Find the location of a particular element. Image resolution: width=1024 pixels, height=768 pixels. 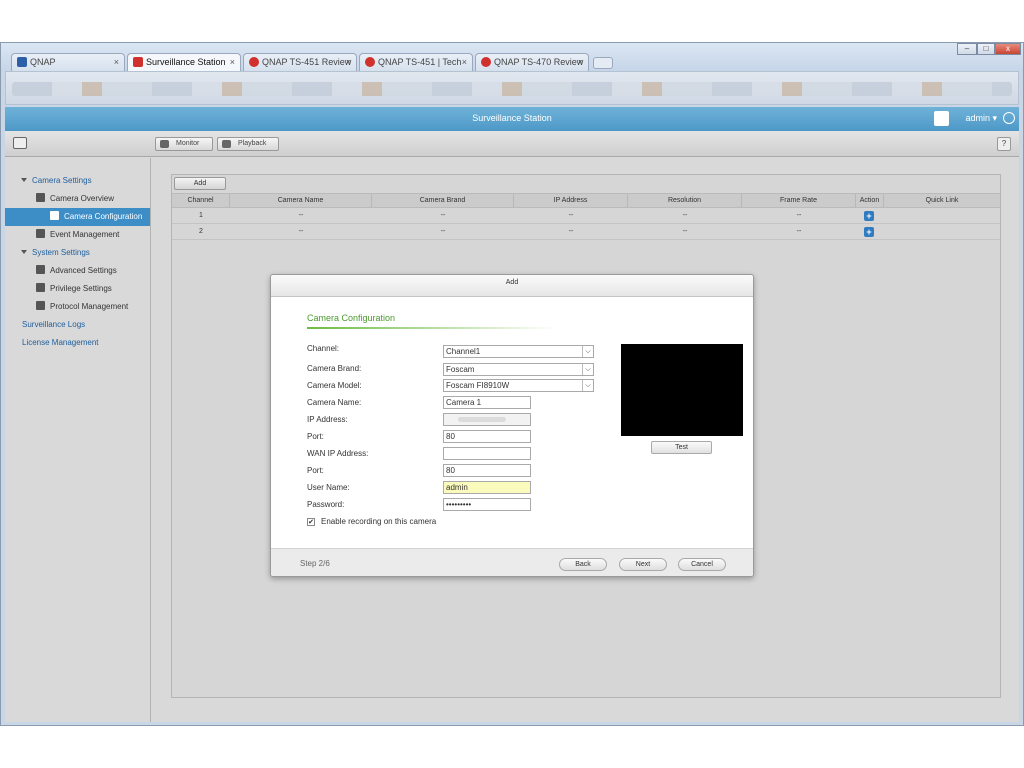

tab-label: QNAP is located at coordinates (43, 62).